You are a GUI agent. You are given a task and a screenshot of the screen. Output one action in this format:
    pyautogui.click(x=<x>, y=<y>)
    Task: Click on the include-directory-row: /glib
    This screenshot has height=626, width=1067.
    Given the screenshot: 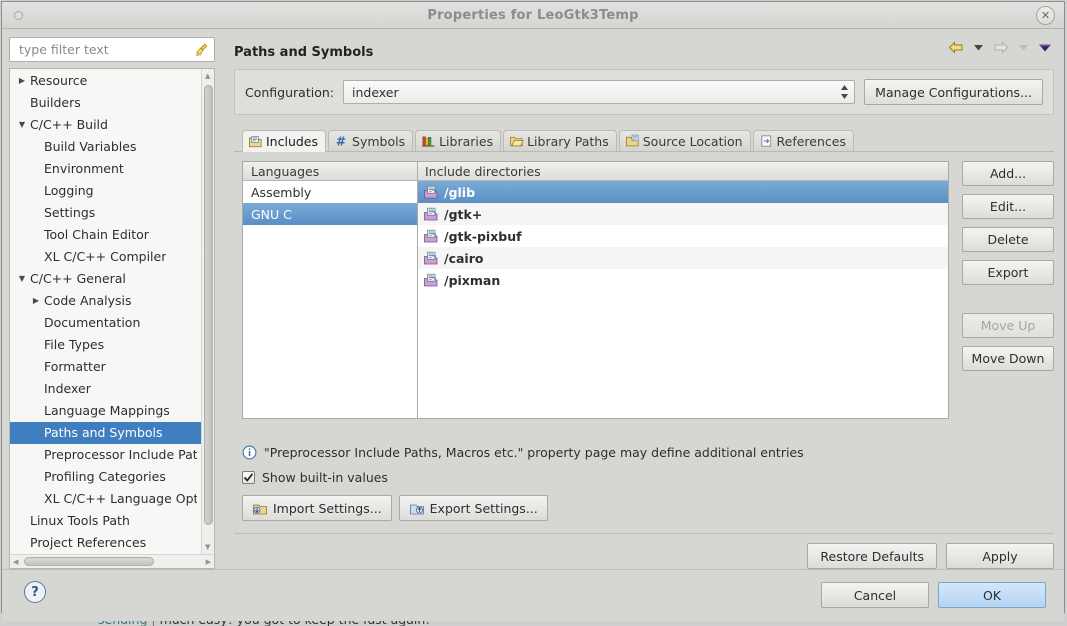 What is the action you would take?
    pyautogui.click(x=683, y=192)
    